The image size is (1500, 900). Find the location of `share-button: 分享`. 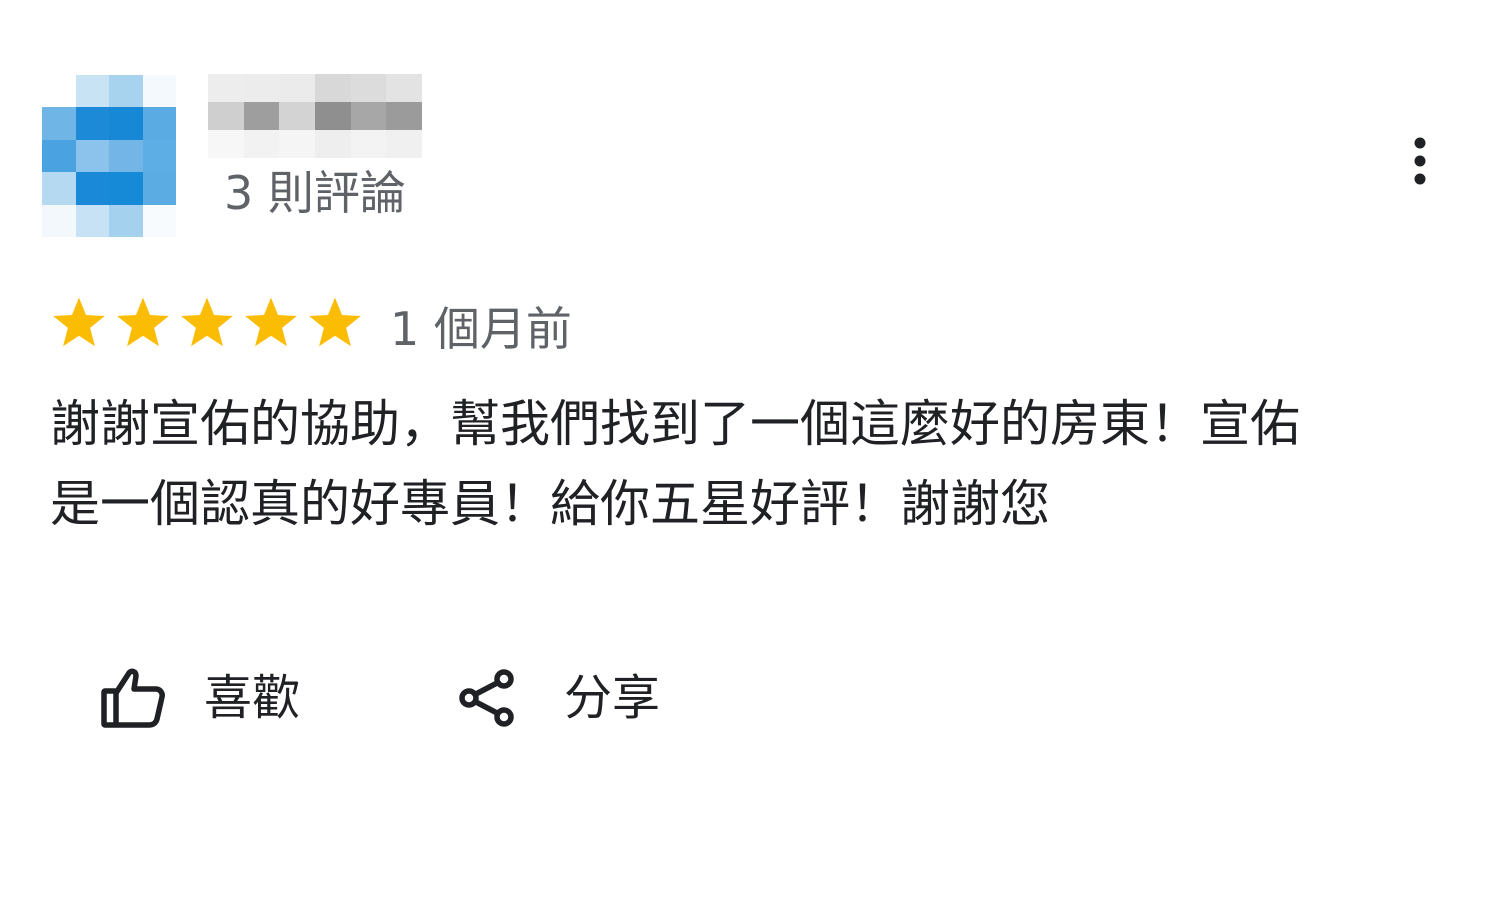

share-button: 分享 is located at coordinates (558, 698).